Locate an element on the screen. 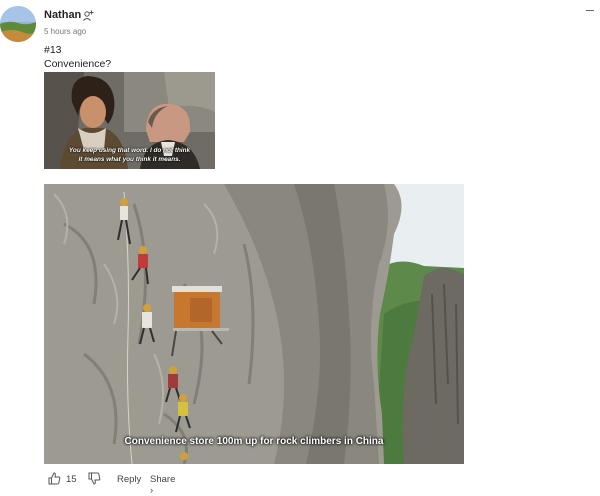 The image size is (600, 496). avatar is located at coordinates (18, 24).